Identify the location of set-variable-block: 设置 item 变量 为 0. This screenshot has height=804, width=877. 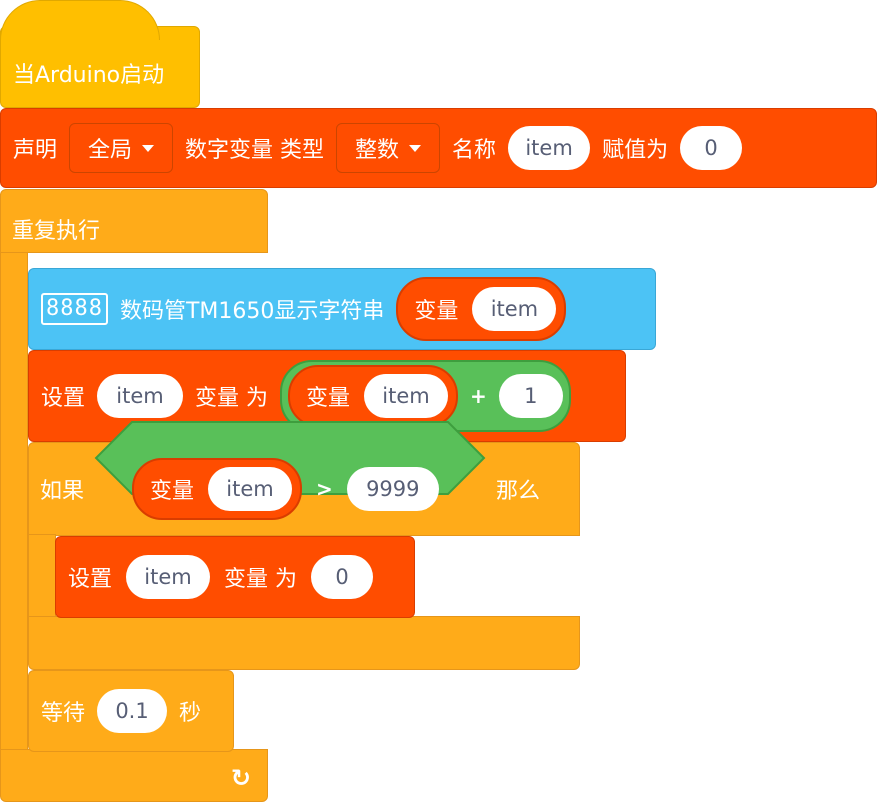
(235, 577).